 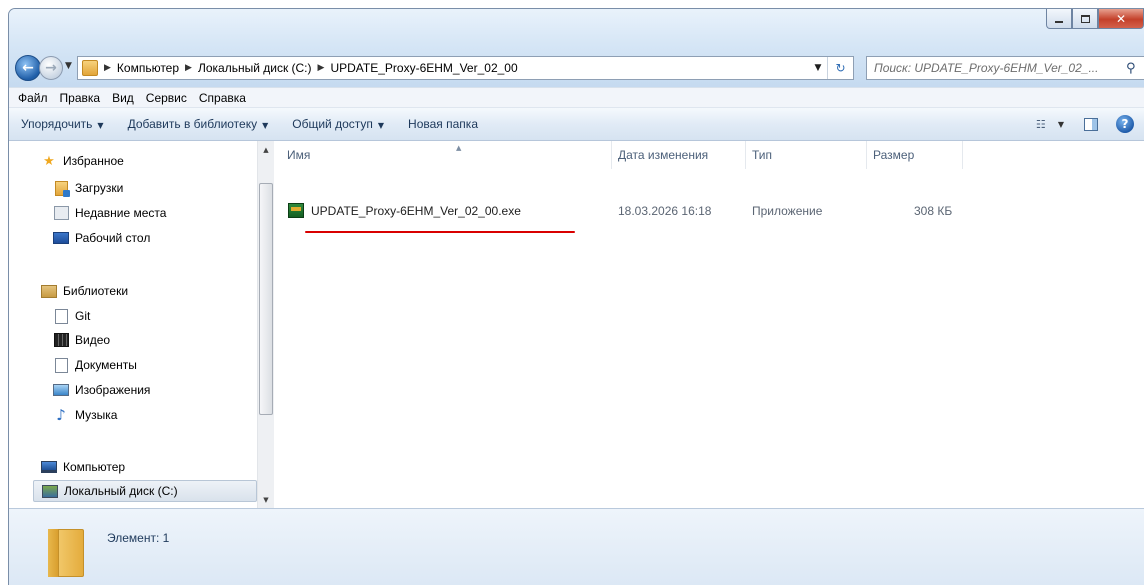 I want to click on breadcrumb-current-folder: UPDATE_Proxy-6EHM_Ver_02_00, so click(x=423, y=68).